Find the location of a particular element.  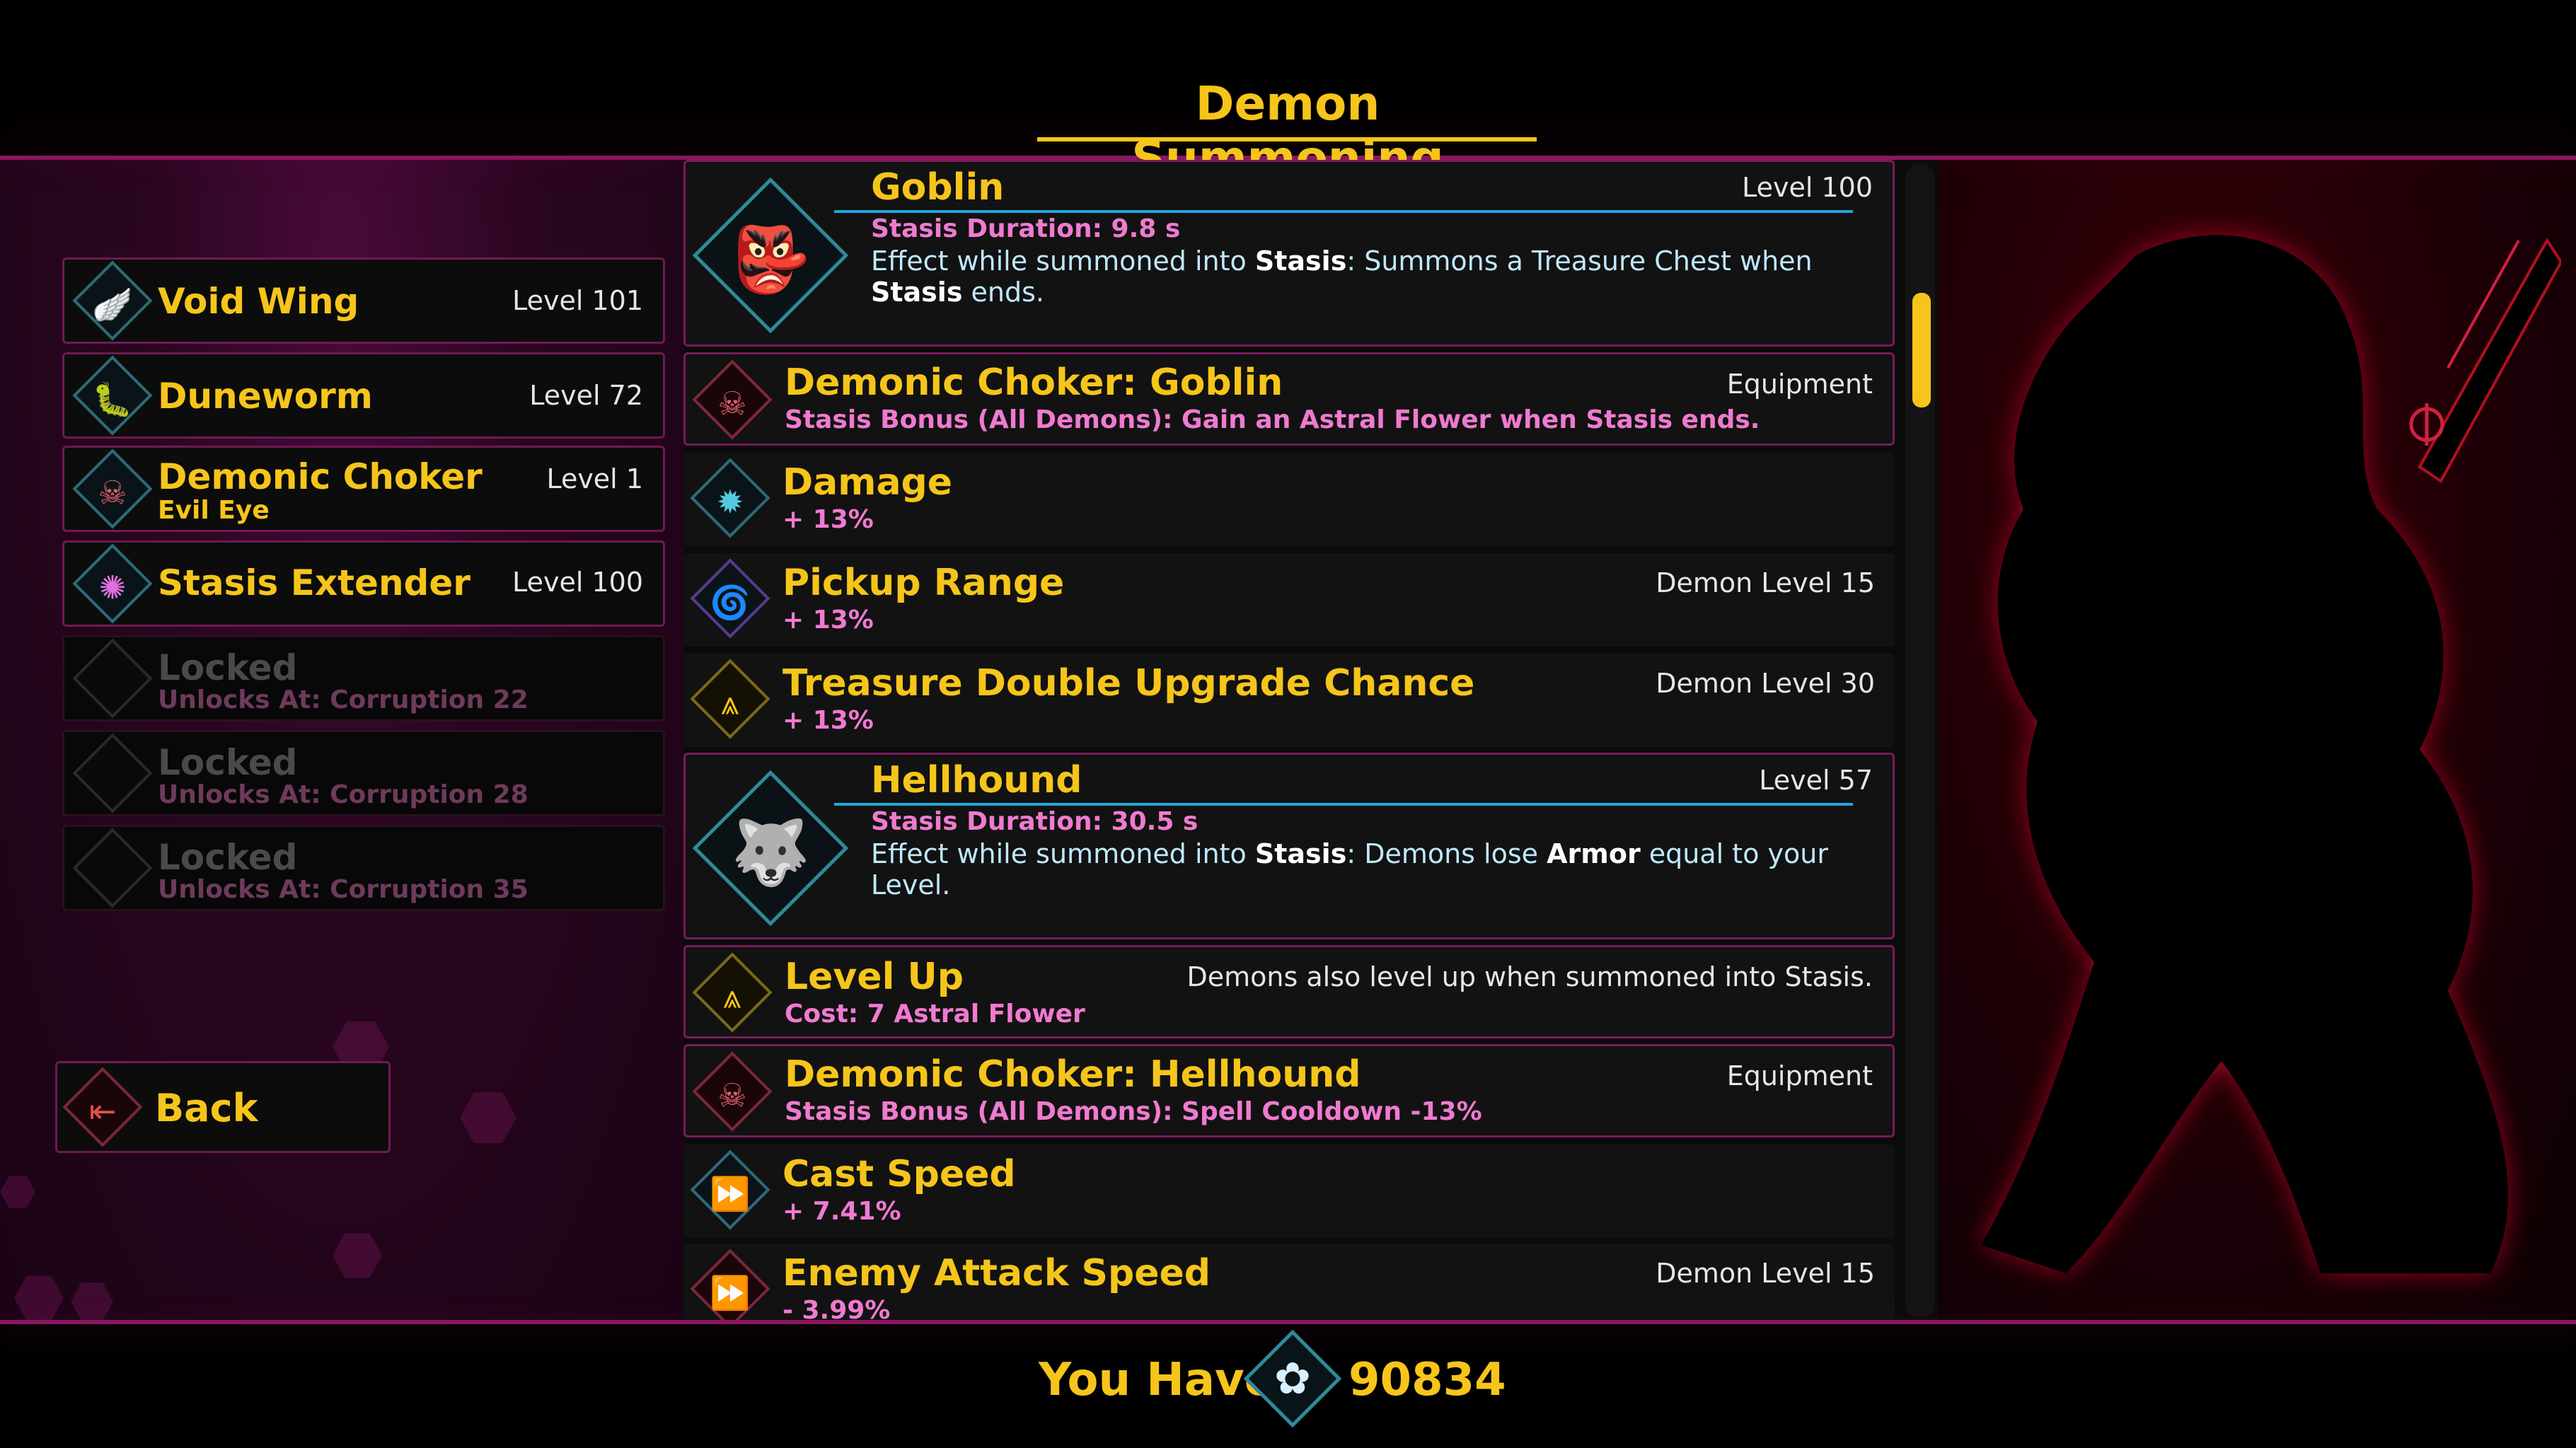

stat-row-cast-speed: ⏩ Cast Speed + 7.41% is located at coordinates (1289, 1191).